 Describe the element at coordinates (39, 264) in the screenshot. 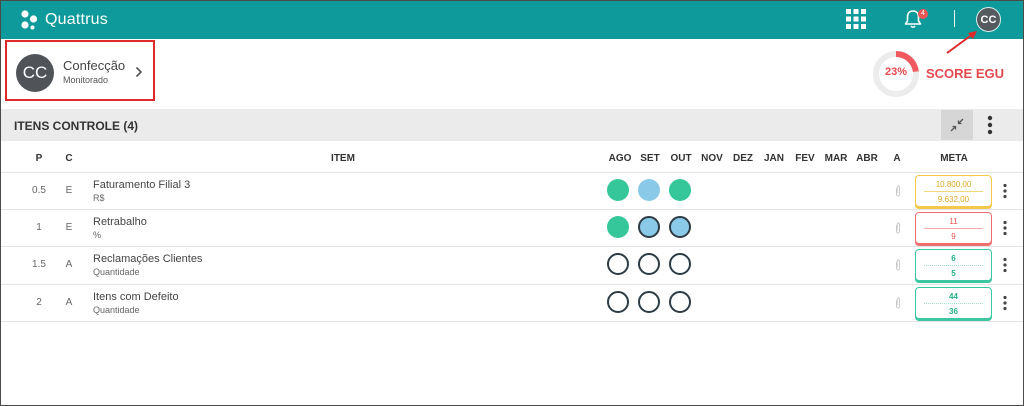

I see `weight-cell: 1.5` at that location.